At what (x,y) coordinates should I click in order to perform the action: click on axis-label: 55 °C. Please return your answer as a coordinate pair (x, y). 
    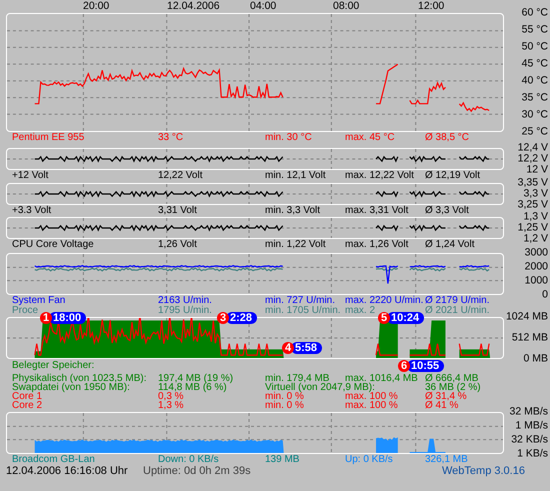
    Looking at the image, I should click on (535, 30).